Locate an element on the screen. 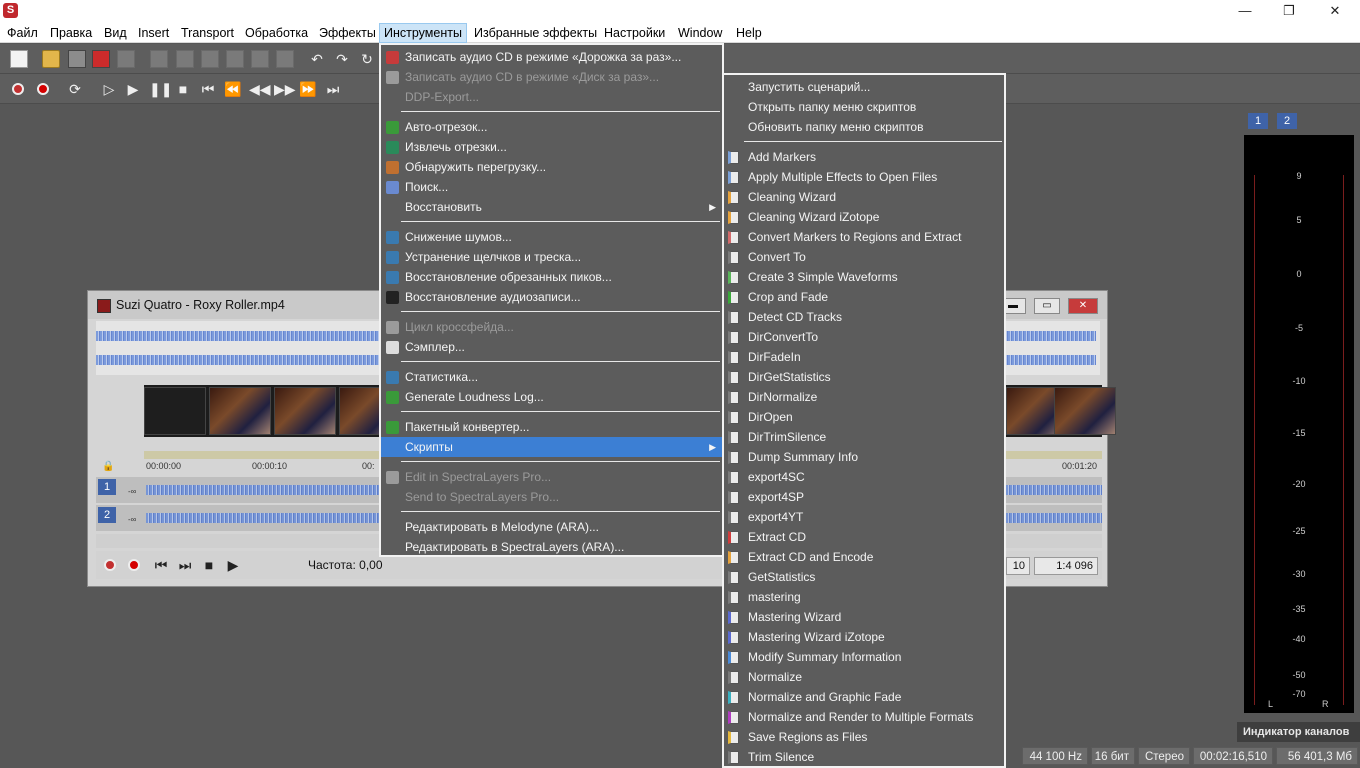  meter-tab-2: 2 is located at coordinates (1287, 121).